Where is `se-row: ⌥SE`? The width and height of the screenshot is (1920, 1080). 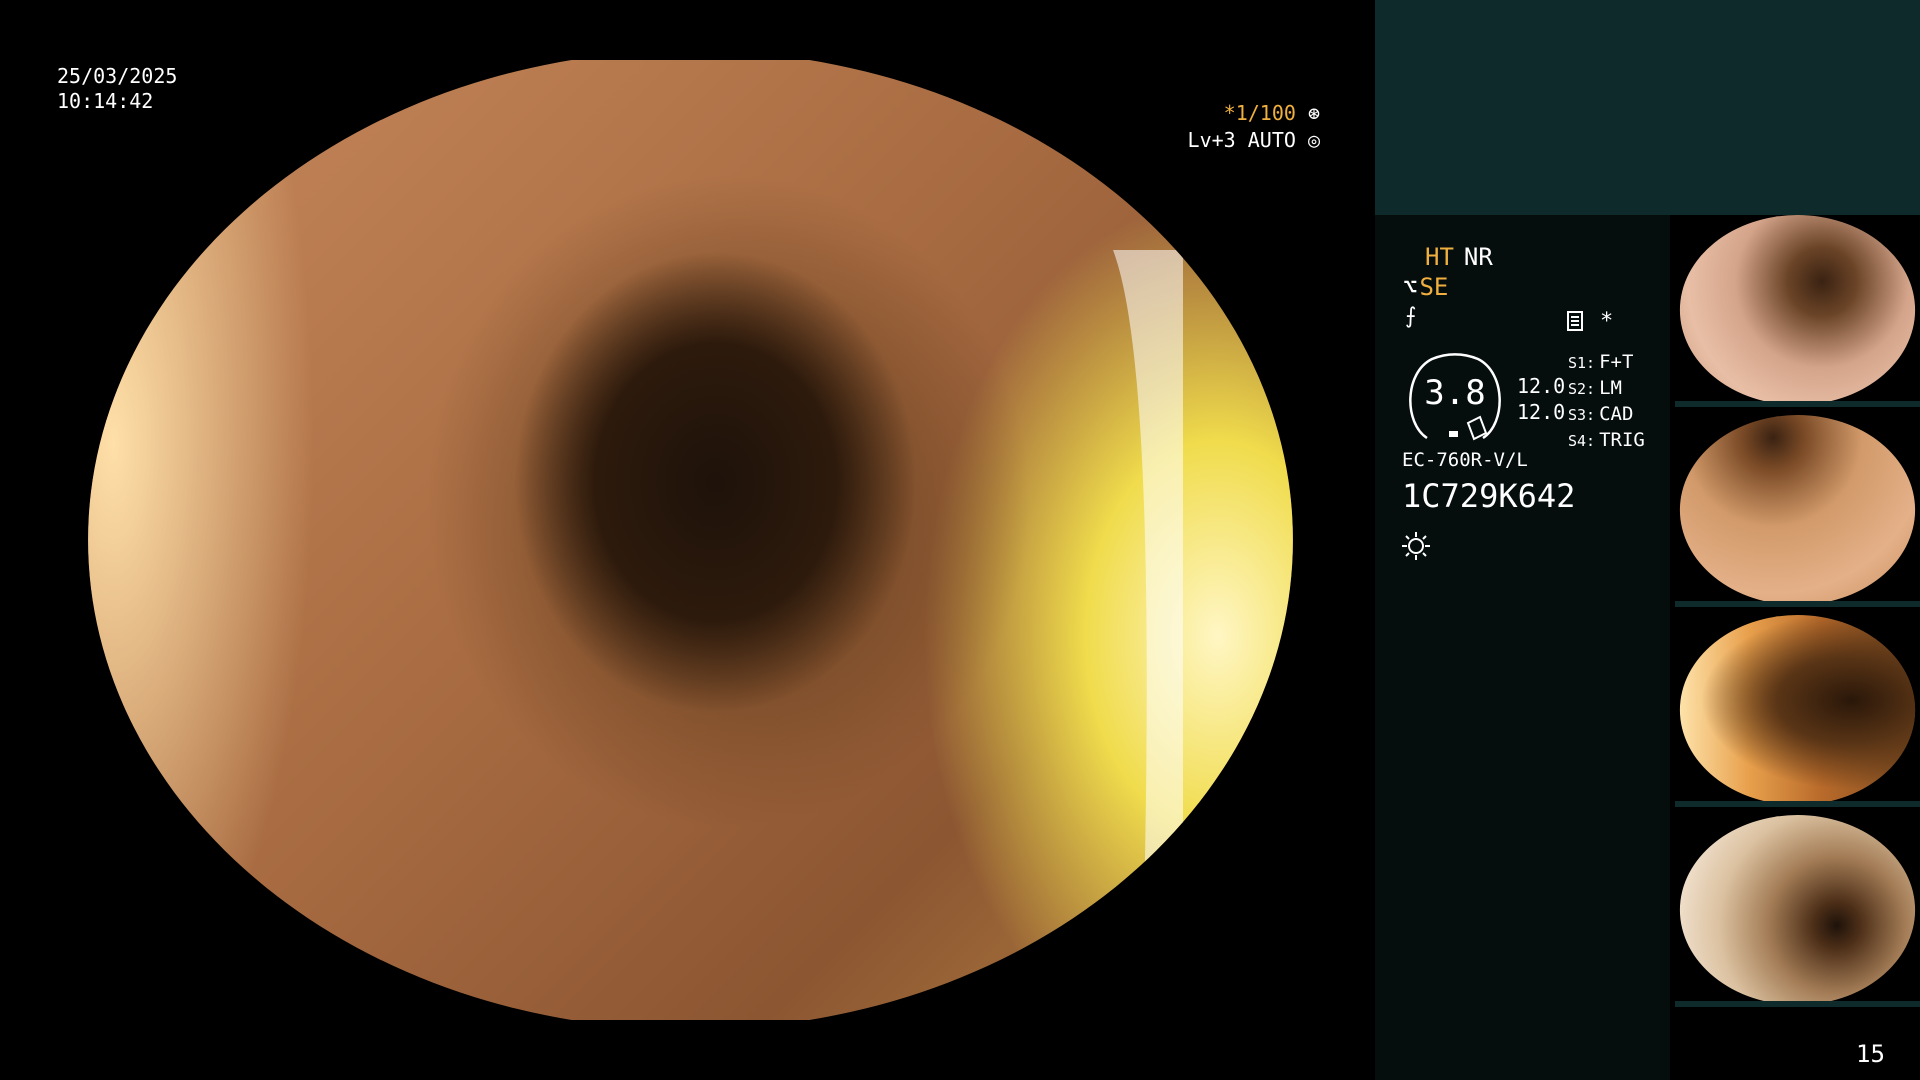
se-row: ⌥SE is located at coordinates (1425, 287).